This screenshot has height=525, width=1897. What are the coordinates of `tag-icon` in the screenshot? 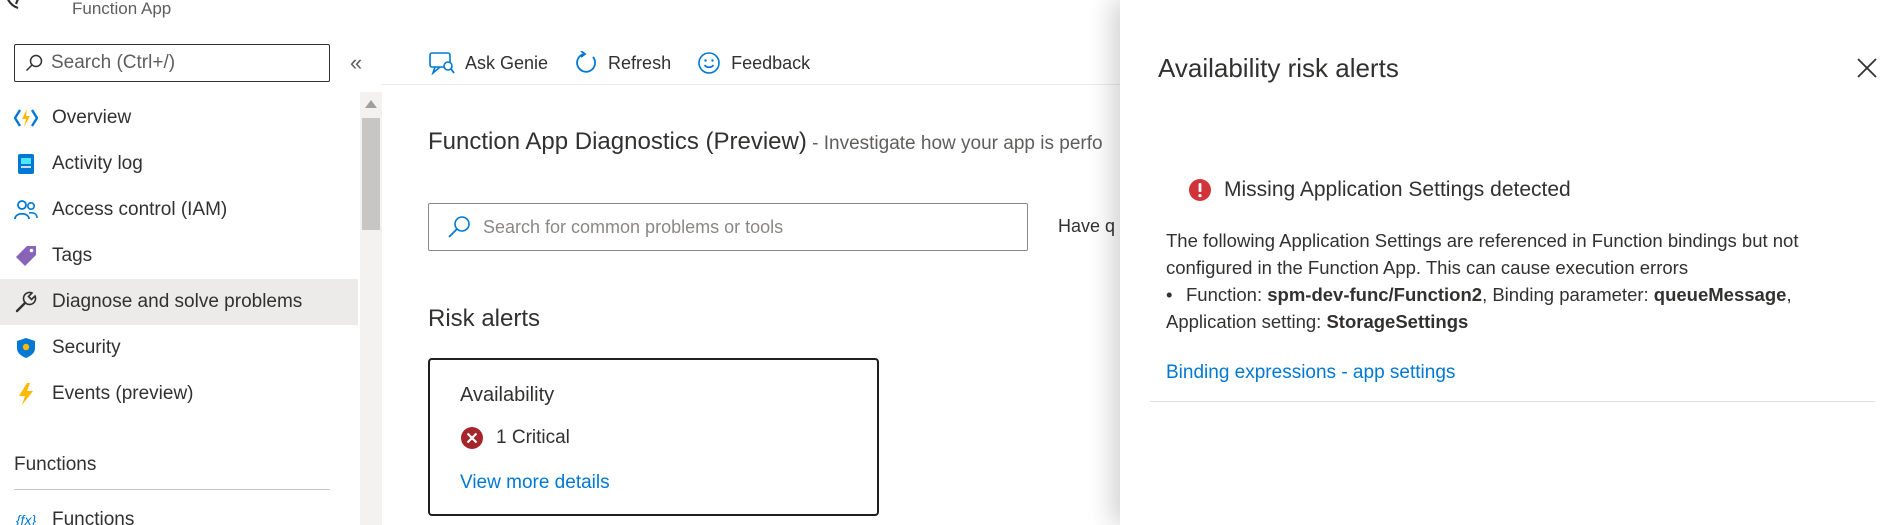 It's located at (26, 256).